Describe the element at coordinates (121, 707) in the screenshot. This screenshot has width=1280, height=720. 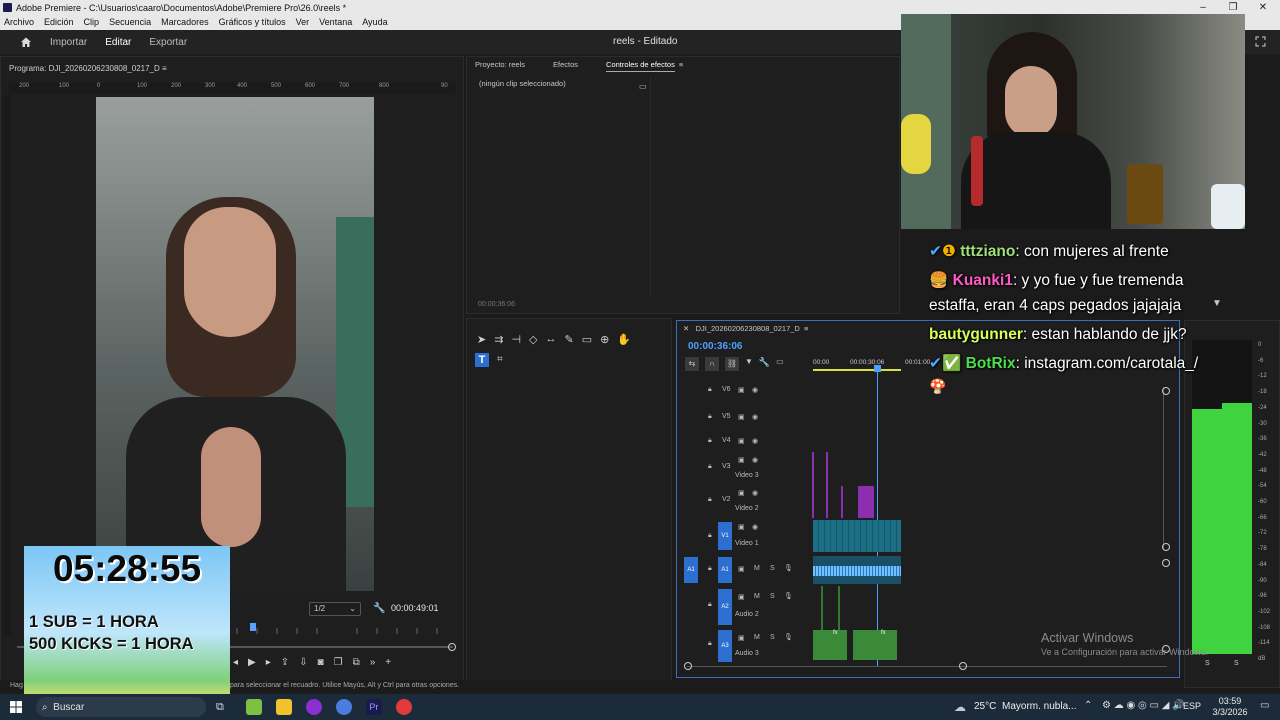
I see `taskbar-search: ⌕ Buscar` at that location.